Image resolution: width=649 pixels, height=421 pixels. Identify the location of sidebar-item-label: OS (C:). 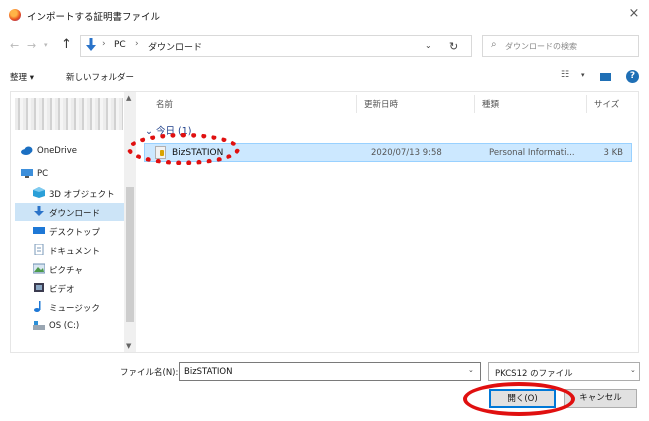
(64, 326).